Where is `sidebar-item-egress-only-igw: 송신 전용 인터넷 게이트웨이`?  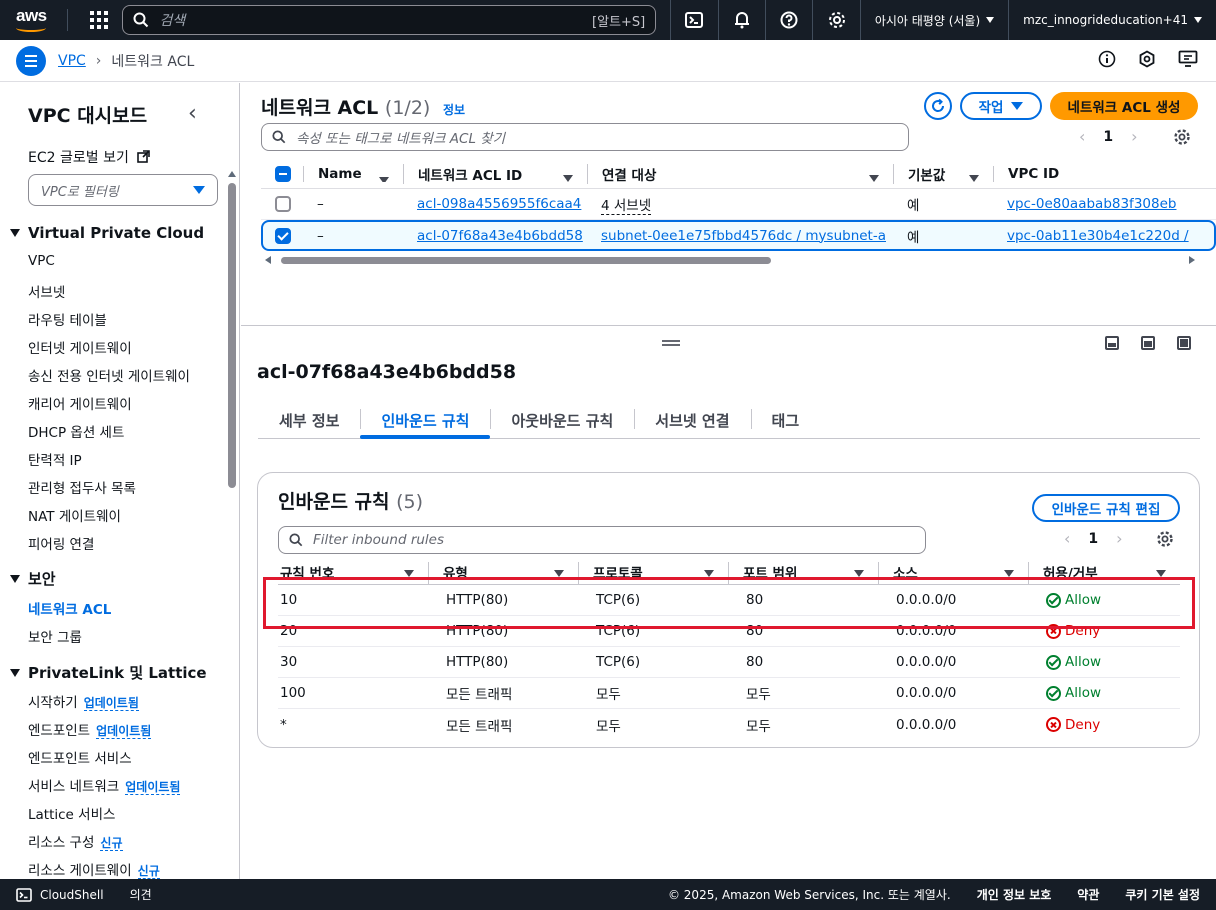
sidebar-item-egress-only-igw: 송신 전용 인터넷 게이트웨이 is located at coordinates (109, 375).